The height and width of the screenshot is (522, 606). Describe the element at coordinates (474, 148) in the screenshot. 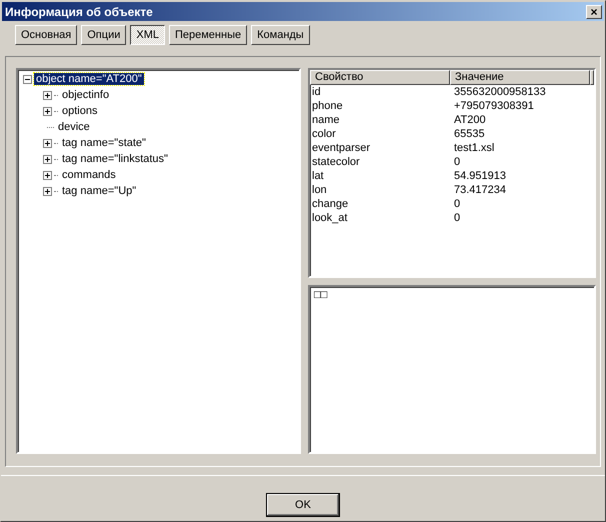

I see `table-cell-text: test1.xsl` at that location.